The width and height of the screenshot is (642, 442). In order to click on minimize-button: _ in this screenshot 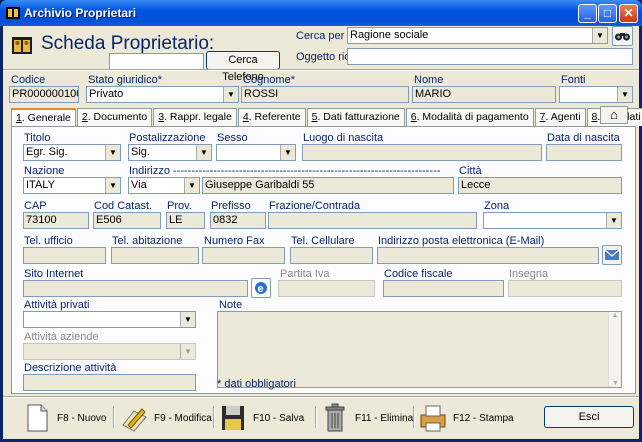, I will do `click(587, 13)`.